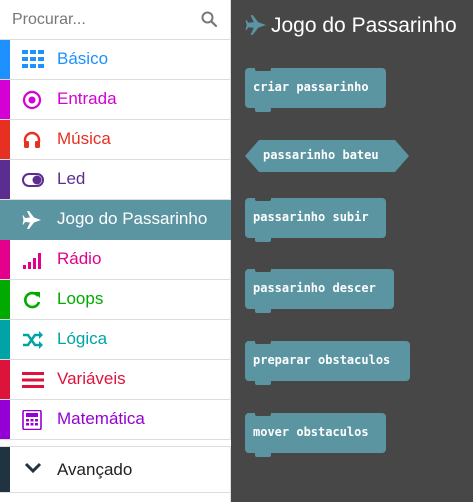 The width and height of the screenshot is (473, 502). What do you see at coordinates (115, 340) in the screenshot?
I see `category-logica: Lógica` at bounding box center [115, 340].